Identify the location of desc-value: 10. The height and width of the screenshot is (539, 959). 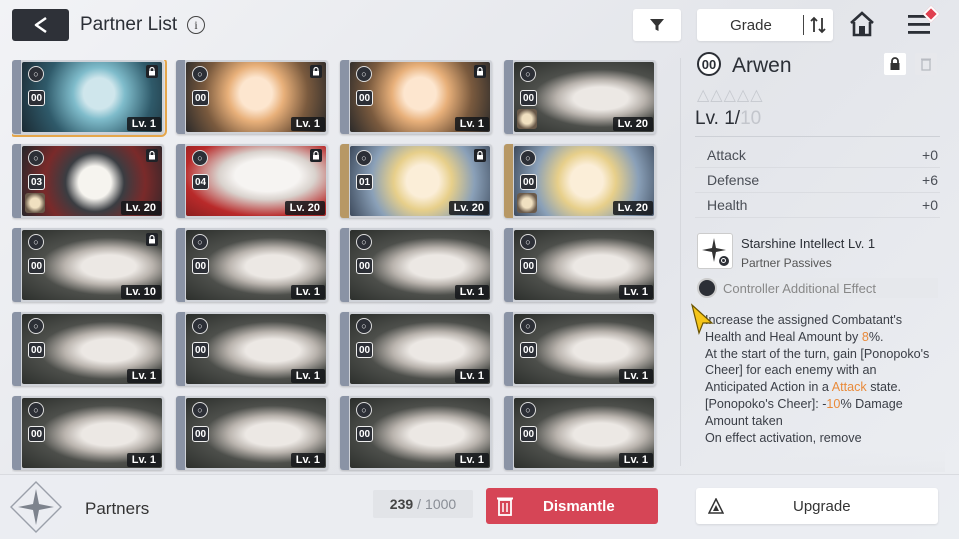
(833, 403).